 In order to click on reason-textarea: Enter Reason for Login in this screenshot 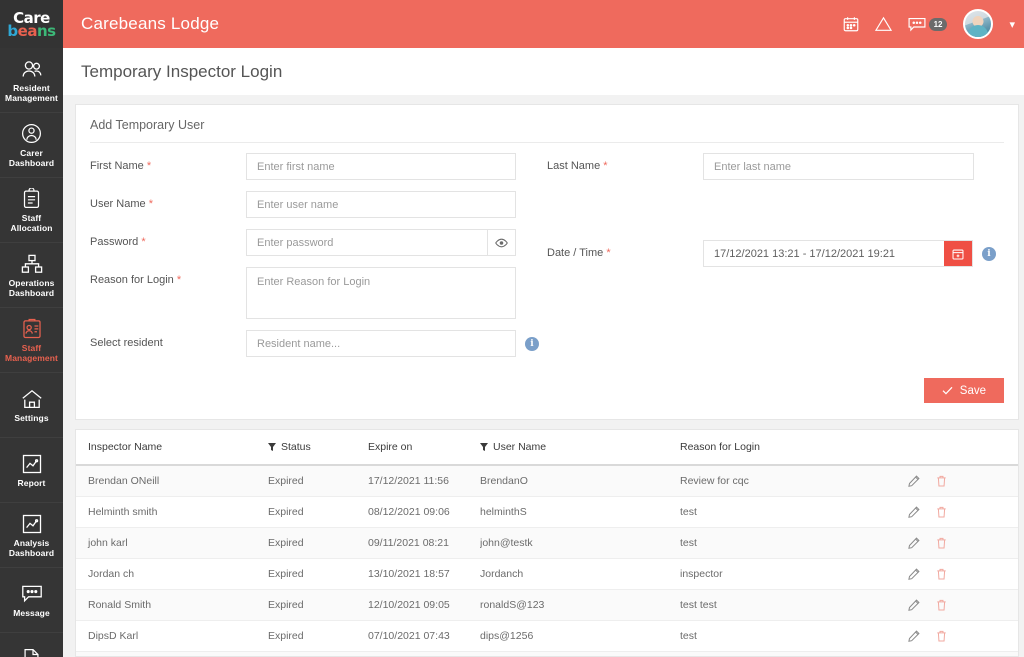, I will do `click(381, 293)`.